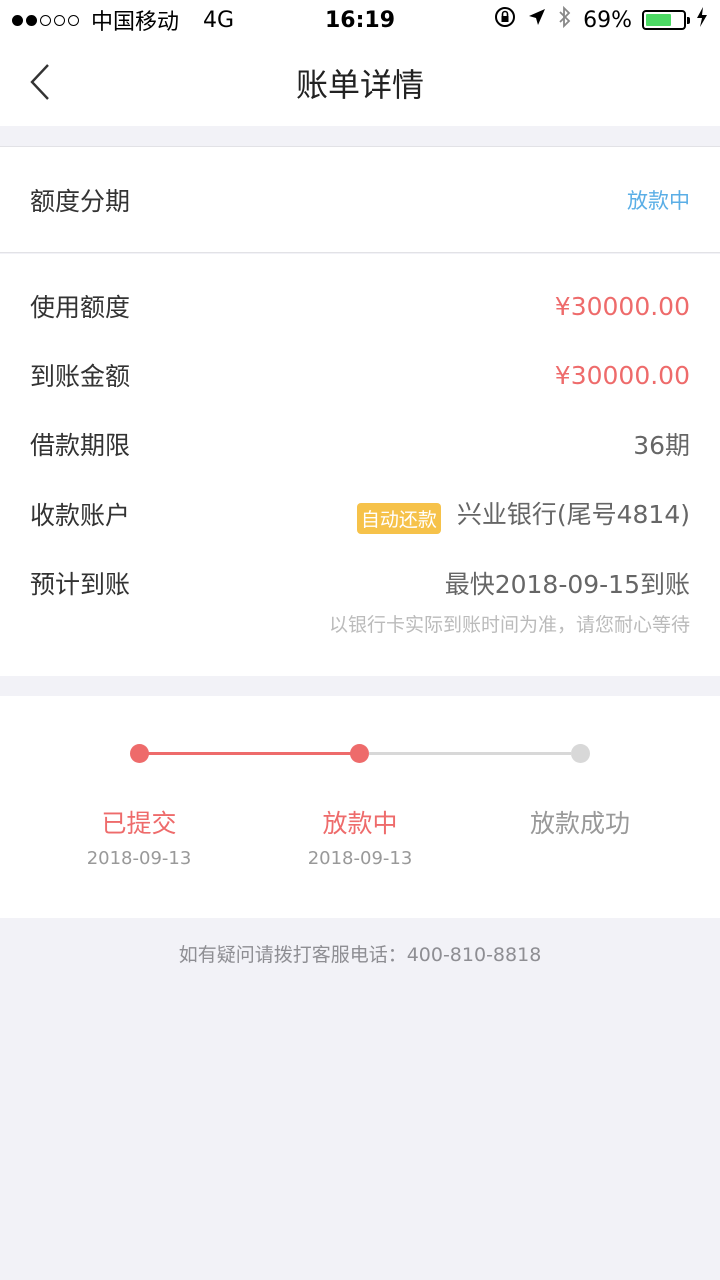  I want to click on progress-line-pending, so click(470, 753).